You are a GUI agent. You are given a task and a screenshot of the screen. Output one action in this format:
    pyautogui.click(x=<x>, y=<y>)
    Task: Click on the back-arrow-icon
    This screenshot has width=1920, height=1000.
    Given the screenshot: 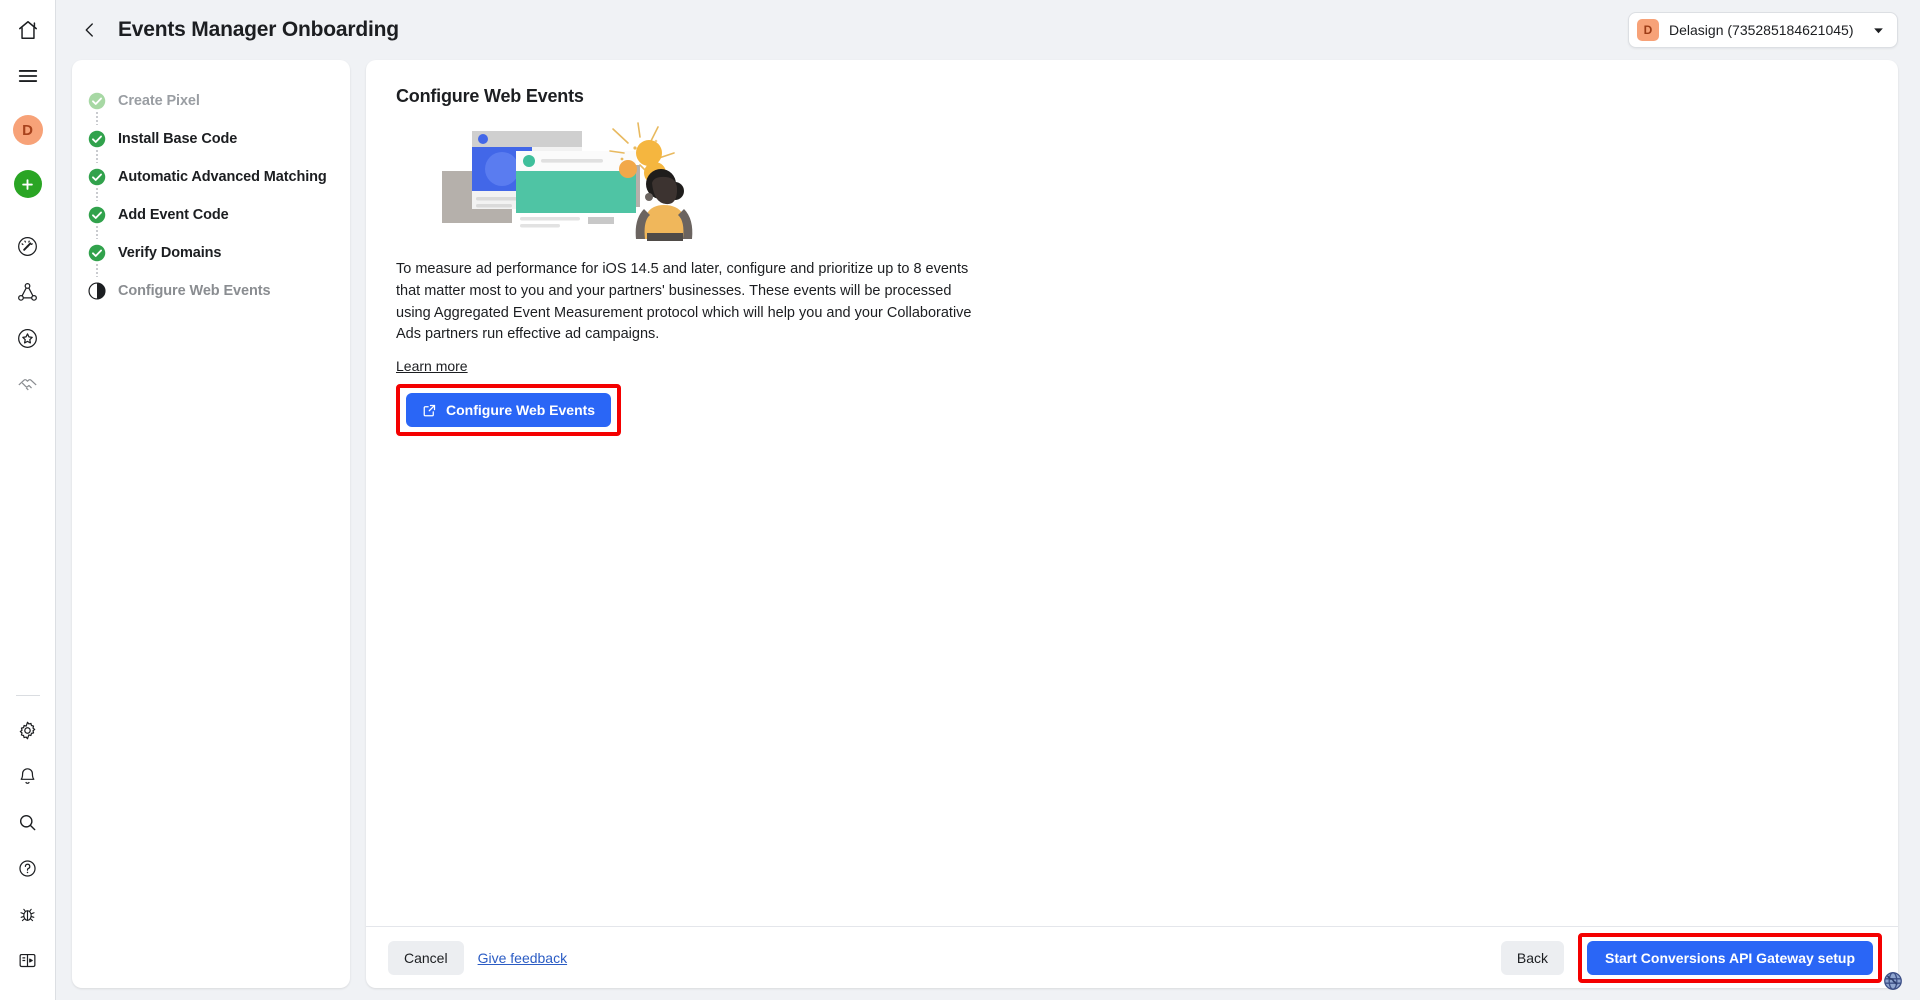 What is the action you would take?
    pyautogui.click(x=90, y=30)
    